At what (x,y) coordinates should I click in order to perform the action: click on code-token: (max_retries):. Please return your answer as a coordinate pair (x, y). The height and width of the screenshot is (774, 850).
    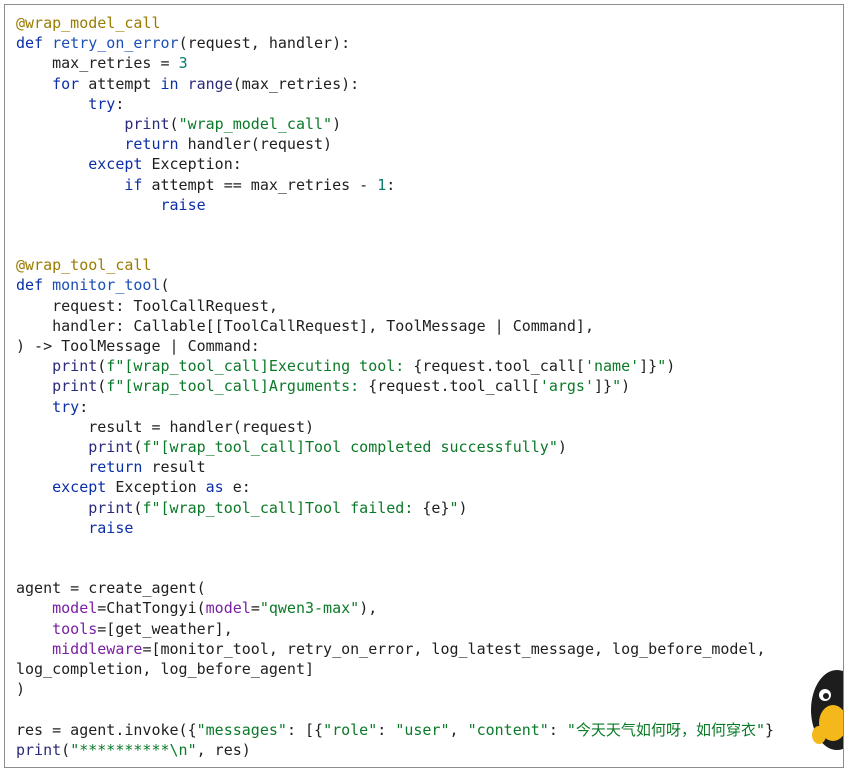
    Looking at the image, I should click on (296, 83).